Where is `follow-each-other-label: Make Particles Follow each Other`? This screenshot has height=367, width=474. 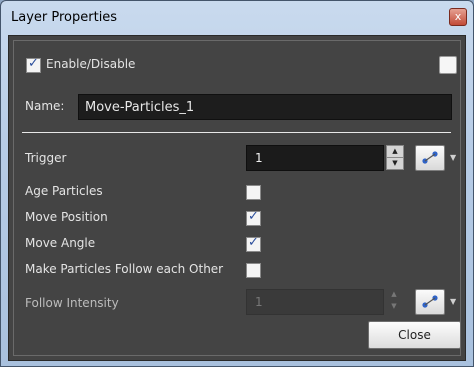 follow-each-other-label: Make Particles Follow each Other is located at coordinates (124, 269).